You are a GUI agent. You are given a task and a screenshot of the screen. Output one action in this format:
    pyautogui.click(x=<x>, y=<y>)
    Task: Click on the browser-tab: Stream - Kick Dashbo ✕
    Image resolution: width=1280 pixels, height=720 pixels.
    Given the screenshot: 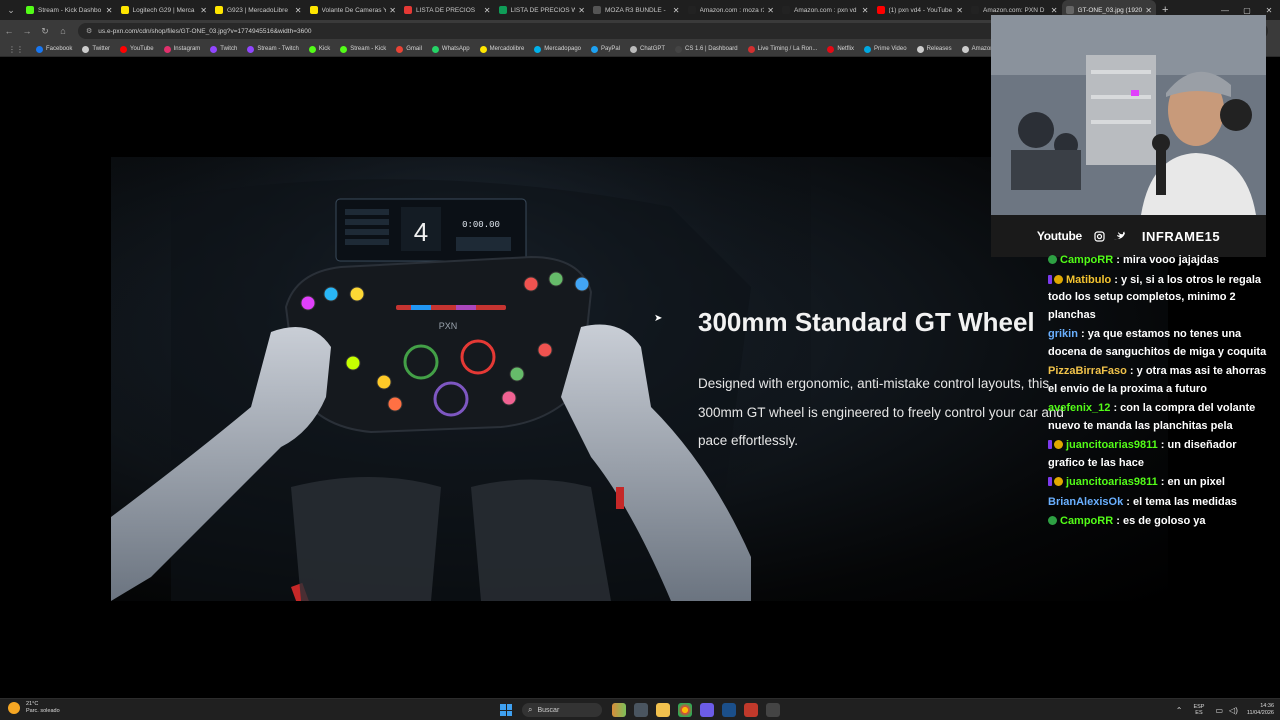 What is the action you would take?
    pyautogui.click(x=69, y=10)
    